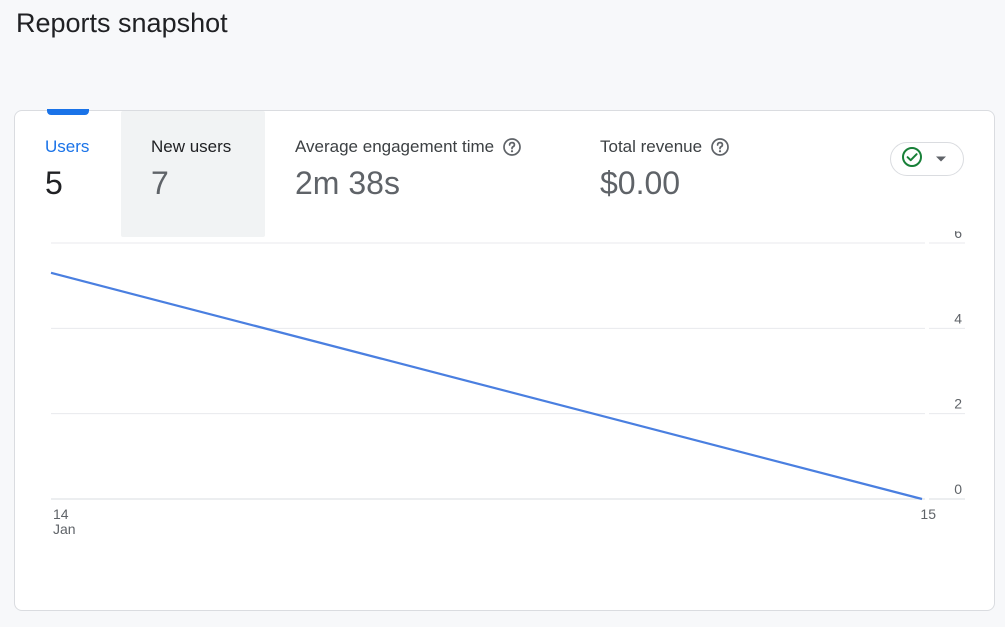  I want to click on y-tick-label: 6, so click(958, 236).